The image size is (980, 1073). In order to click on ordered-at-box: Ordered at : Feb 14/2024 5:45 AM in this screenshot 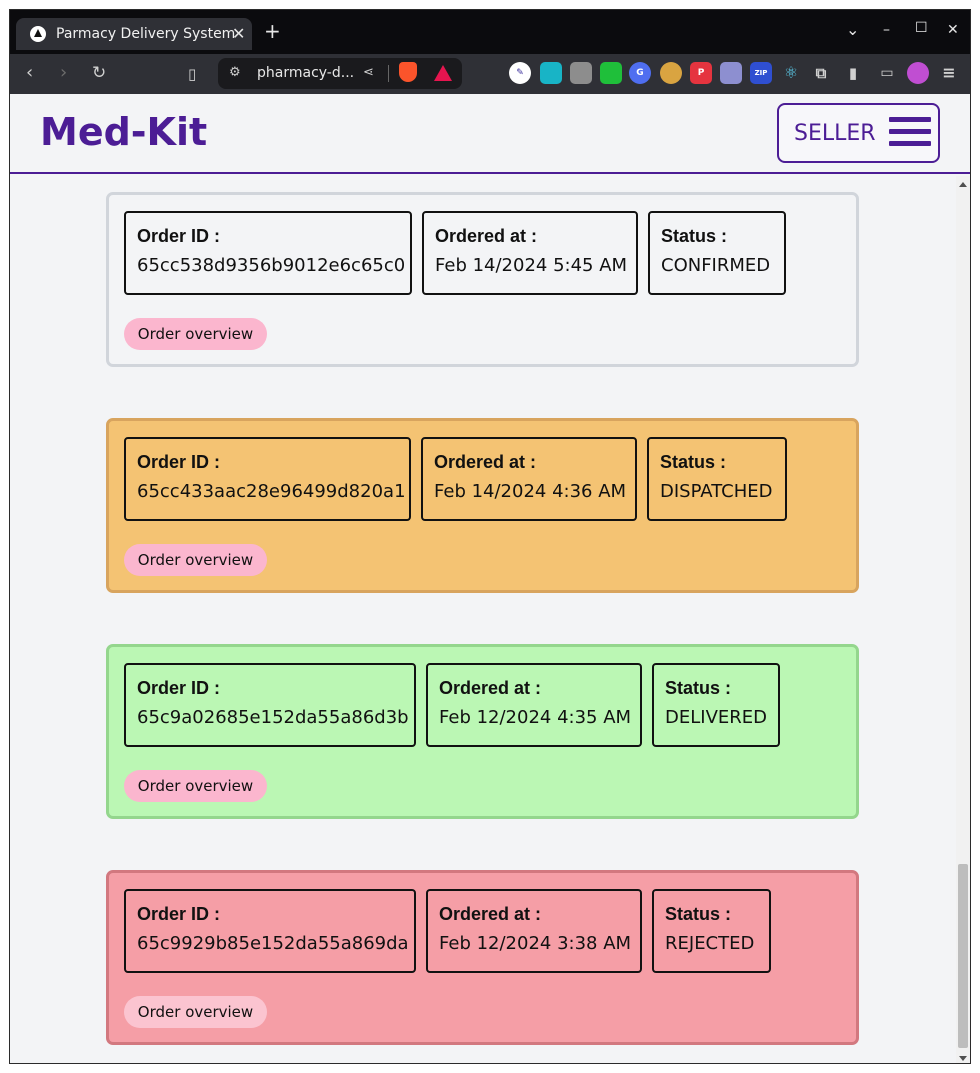, I will do `click(530, 253)`.